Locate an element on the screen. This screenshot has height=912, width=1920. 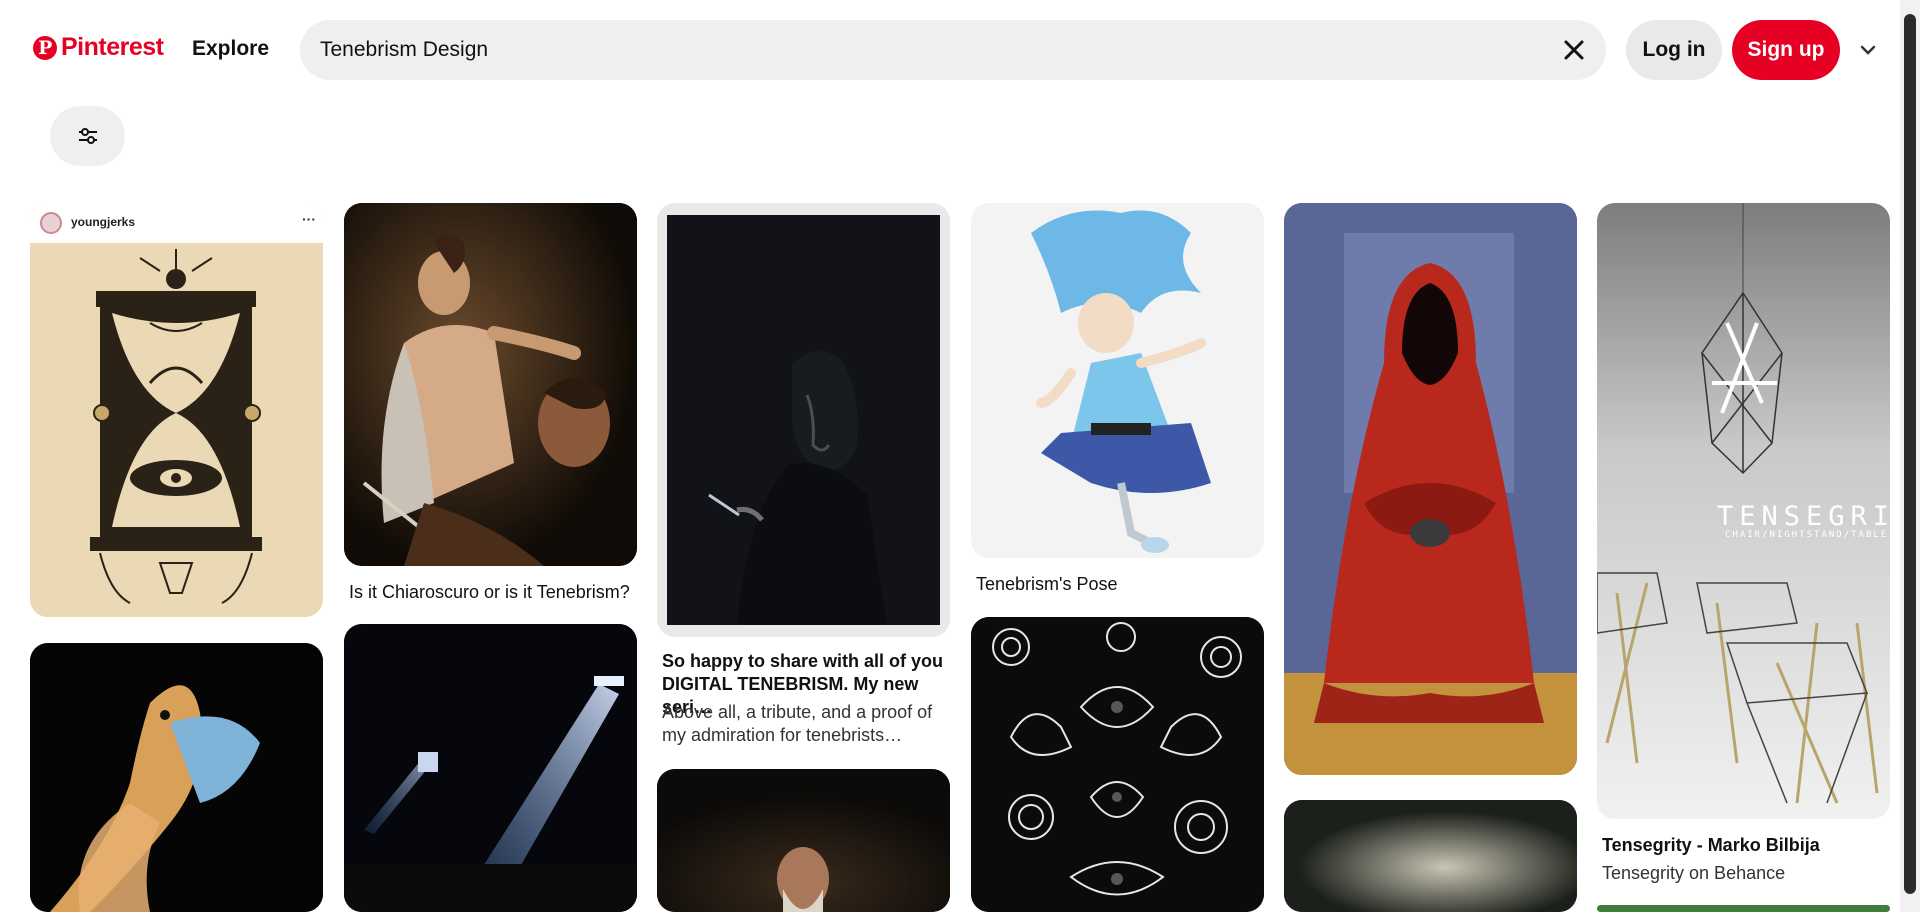
pin-title: Tensegrity - Marko Bilbija is located at coordinates (1743, 845).